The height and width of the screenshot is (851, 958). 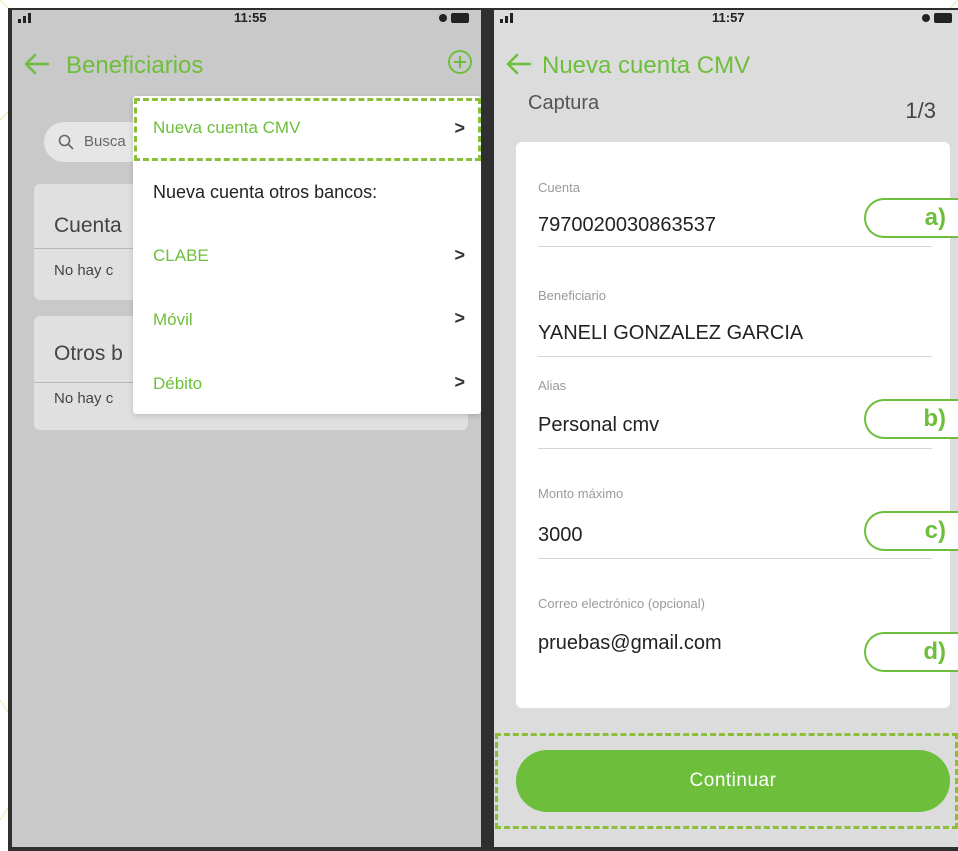 I want to click on card-title: Otros b, so click(x=88, y=353).